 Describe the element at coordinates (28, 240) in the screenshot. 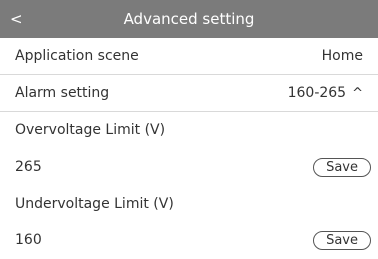

I see `undervoltage-limit-field: 160` at that location.